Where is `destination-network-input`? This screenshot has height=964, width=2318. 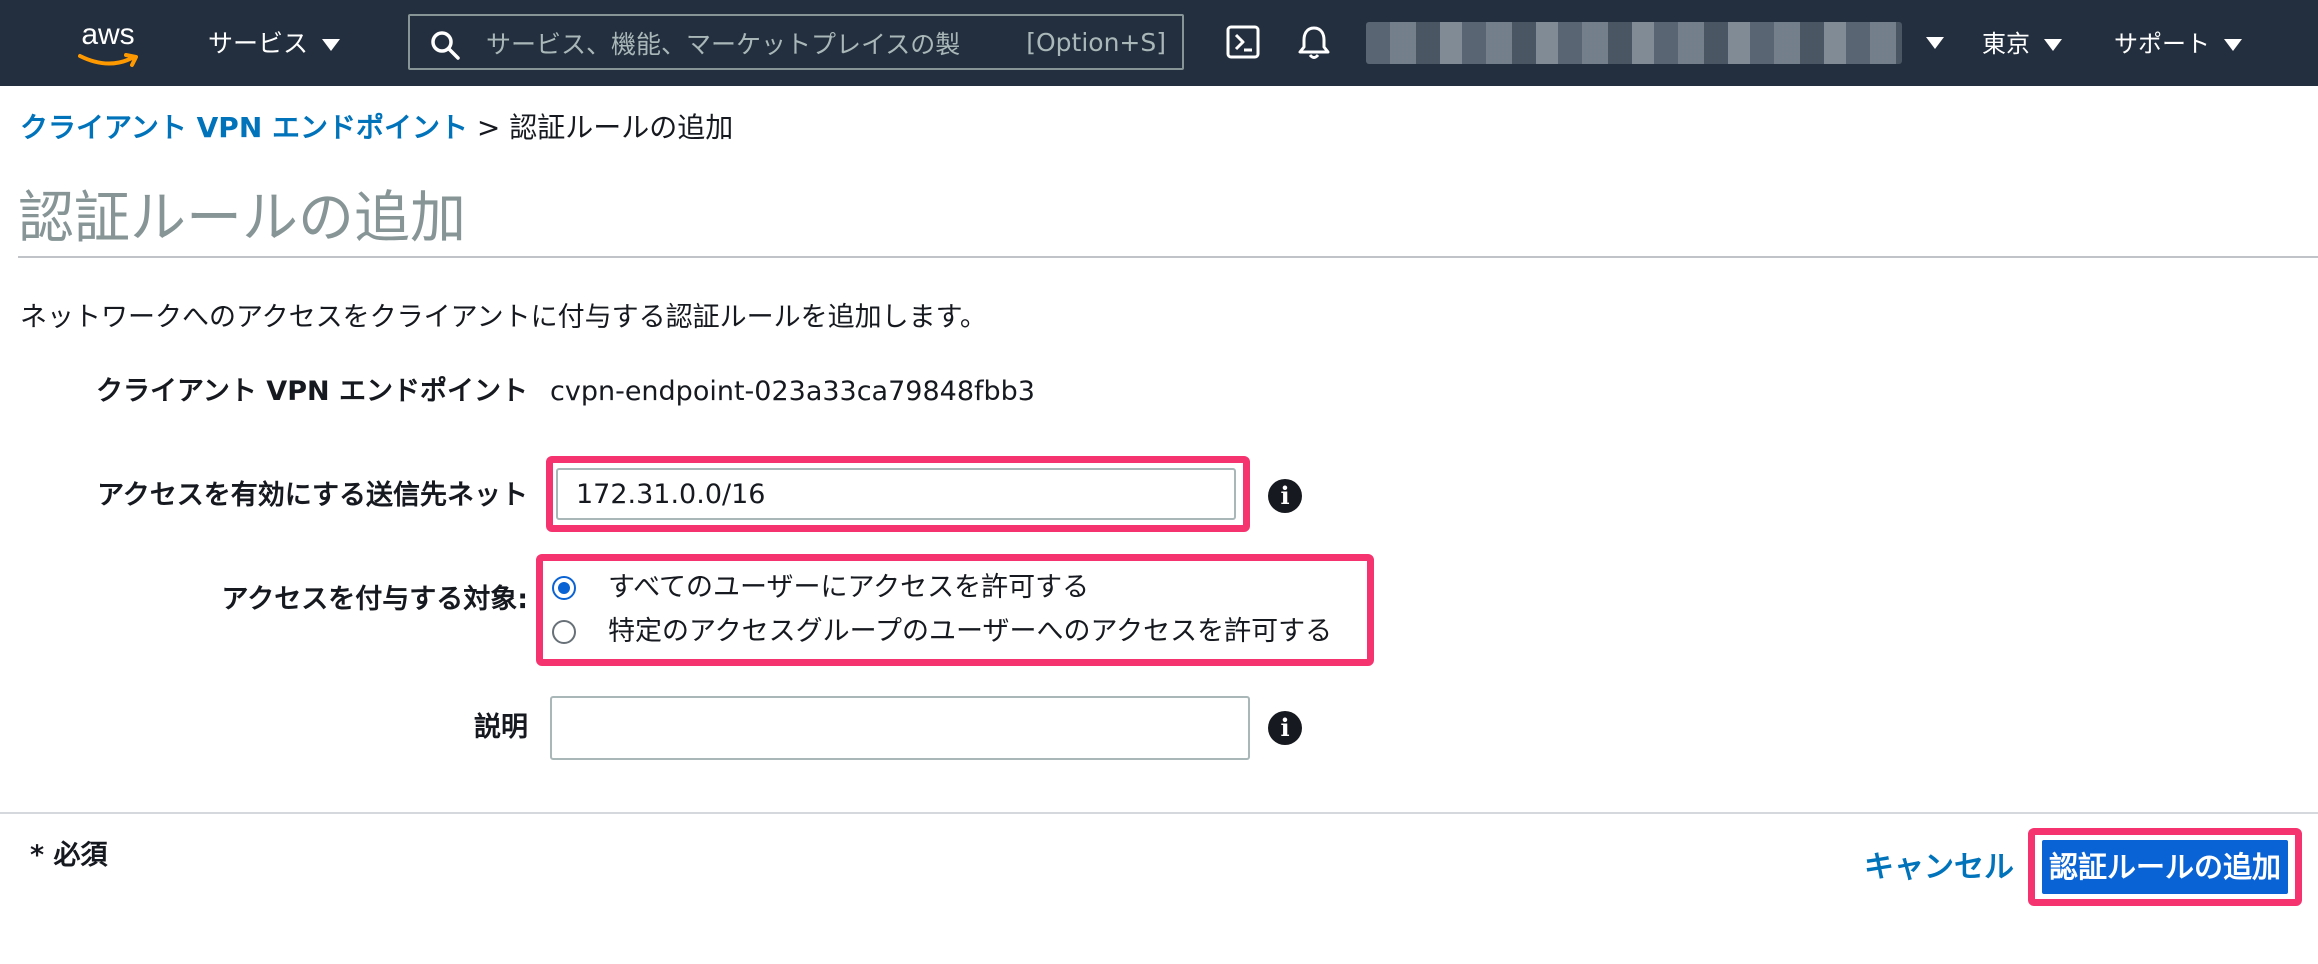 destination-network-input is located at coordinates (896, 494).